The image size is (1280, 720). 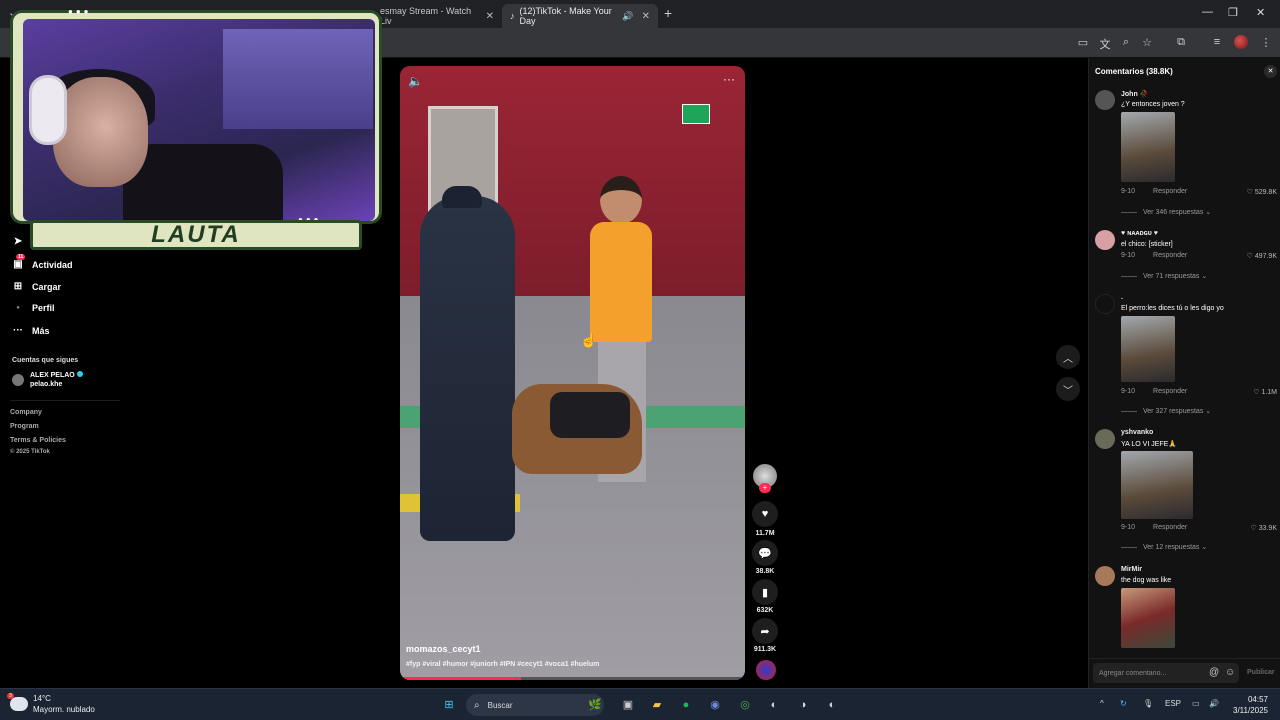 What do you see at coordinates (1148, 703) in the screenshot?
I see `microphone-icon: 🎙` at bounding box center [1148, 703].